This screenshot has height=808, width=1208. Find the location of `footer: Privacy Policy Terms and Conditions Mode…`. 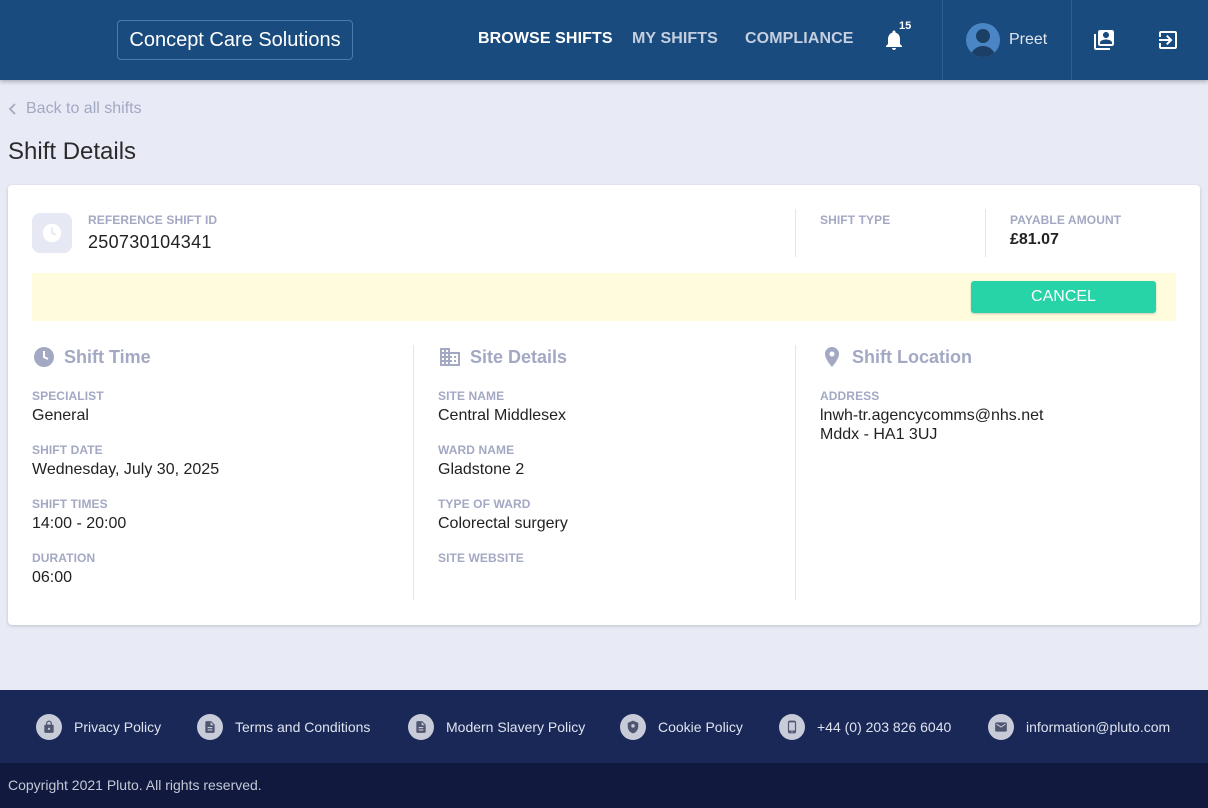

footer: Privacy Policy Terms and Conditions Mode… is located at coordinates (604, 726).